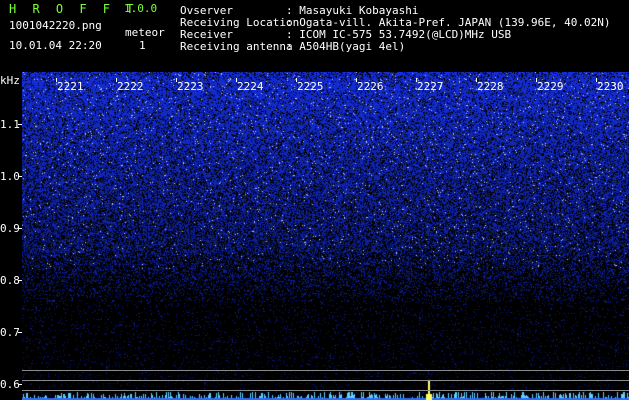  I want to click on x-tick-label: 2223, so click(190, 86).